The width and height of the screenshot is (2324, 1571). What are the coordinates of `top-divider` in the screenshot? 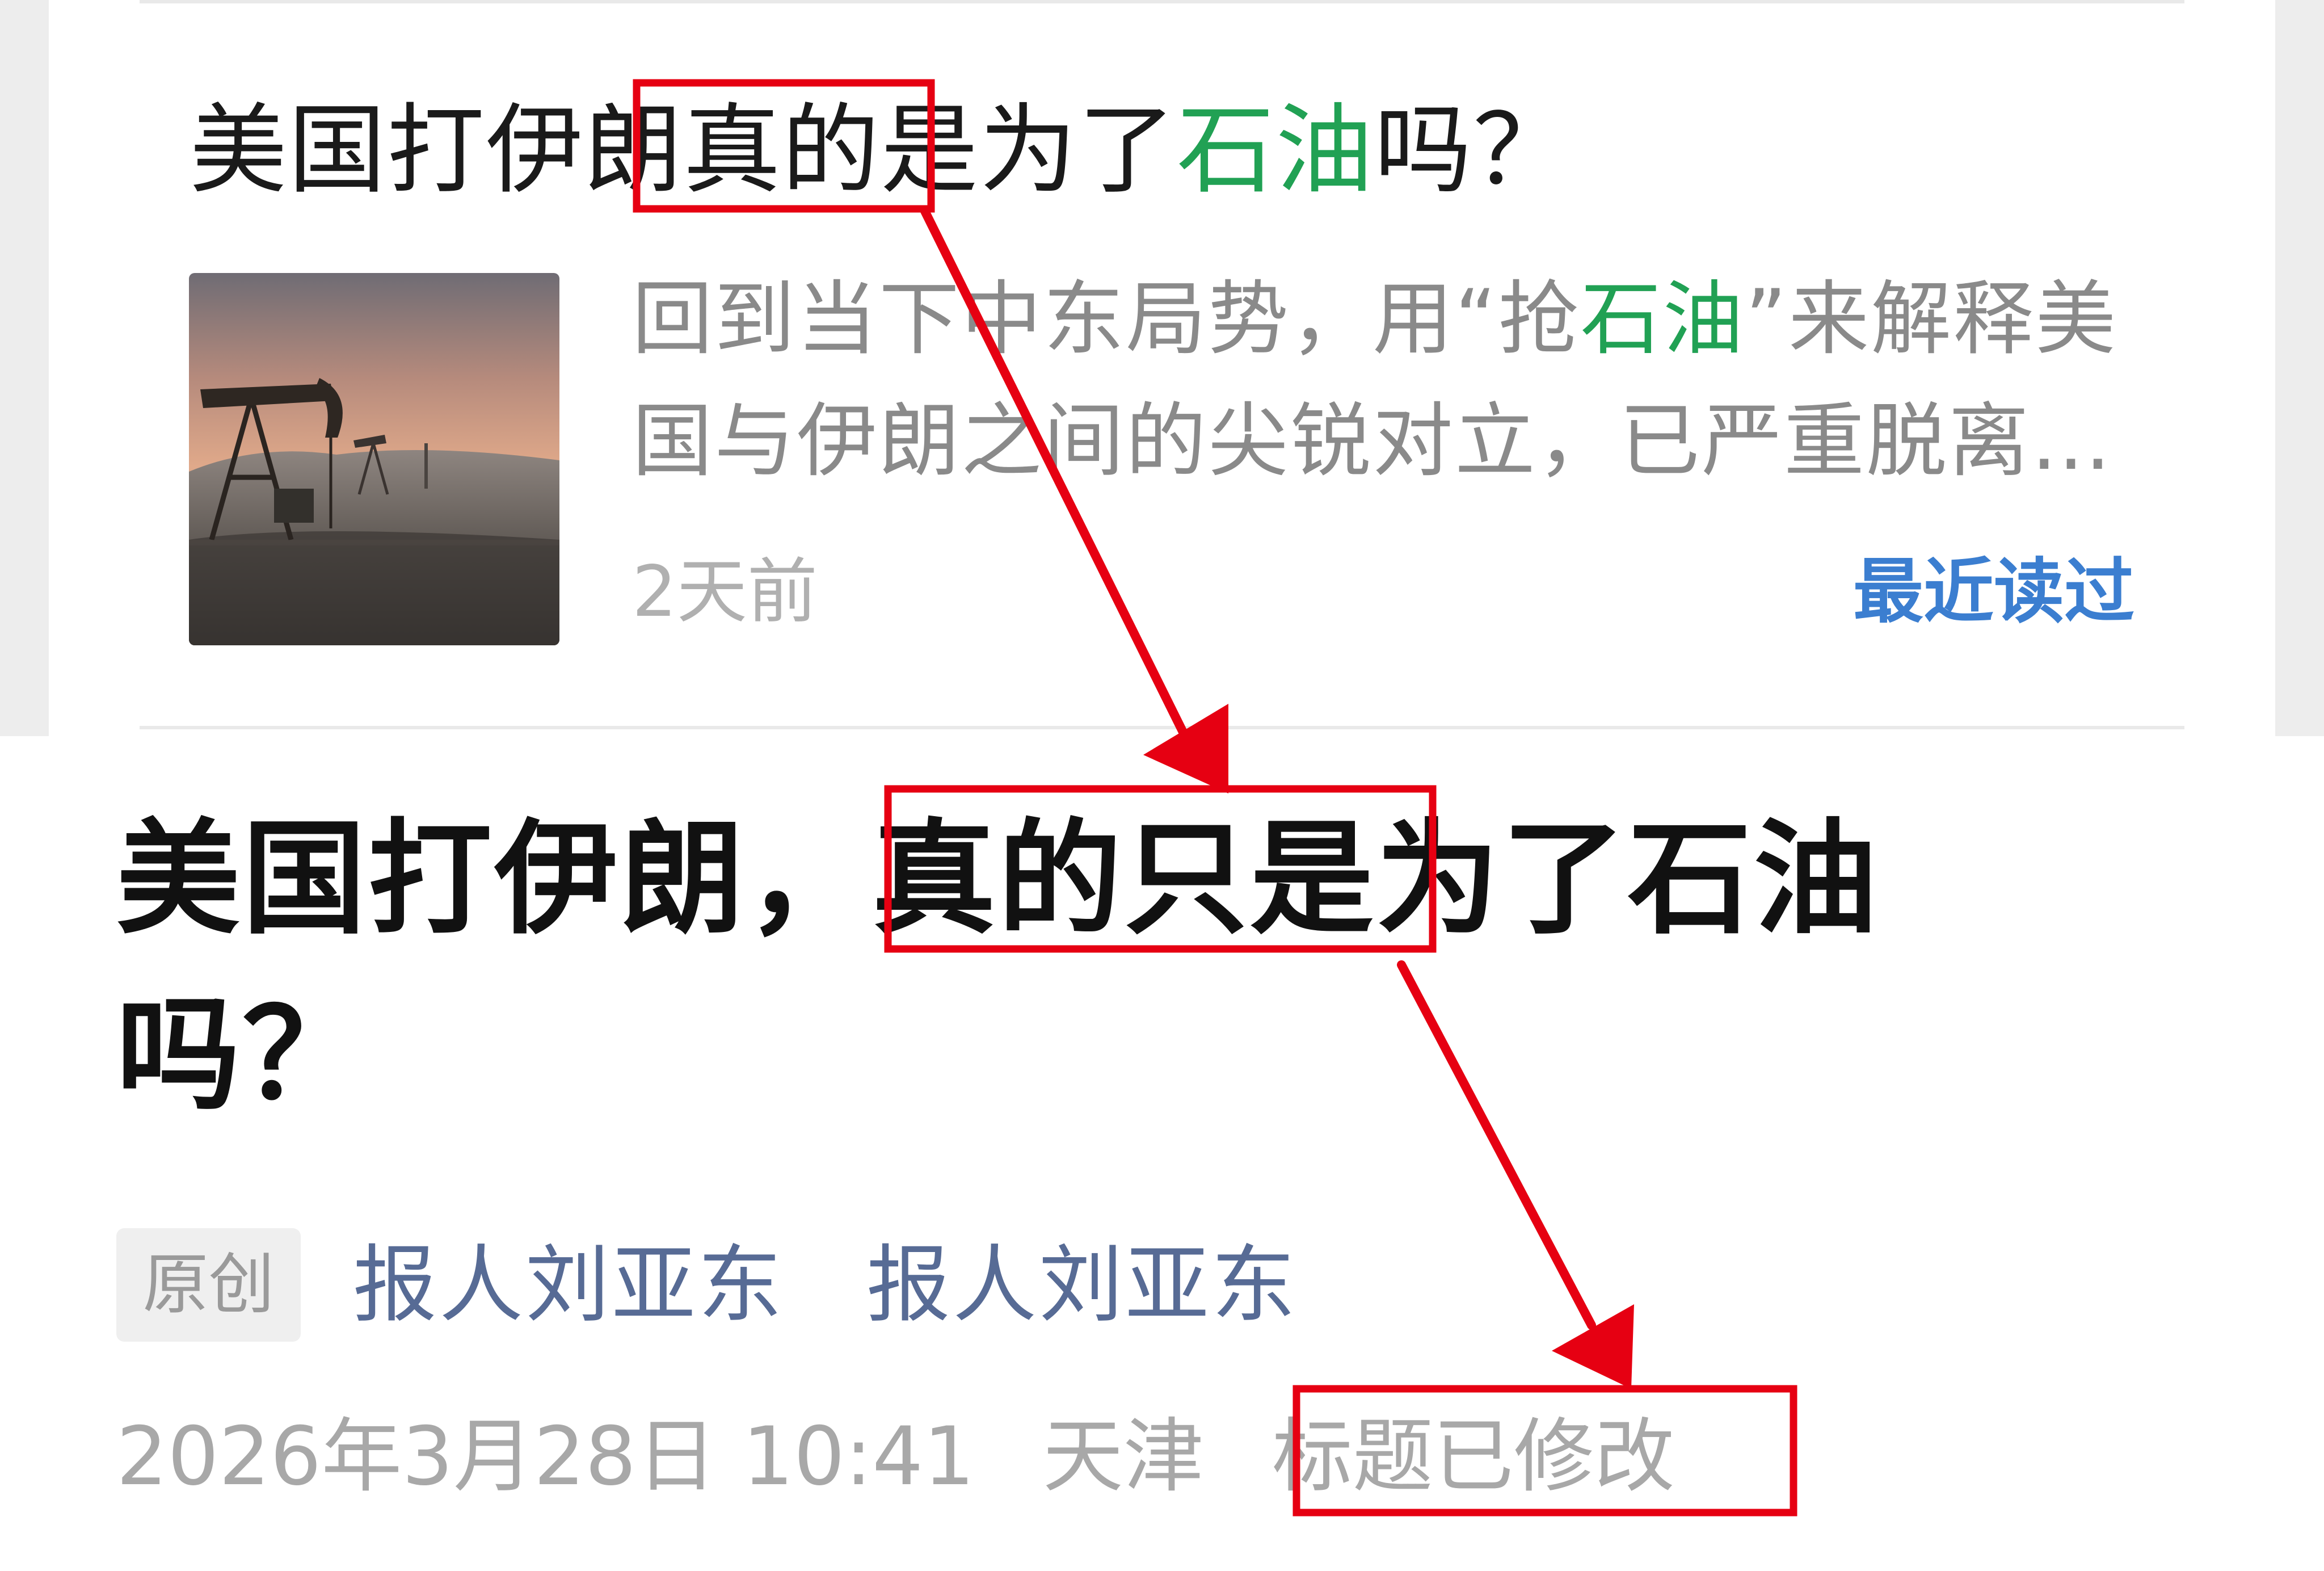 It's located at (1162, 1).